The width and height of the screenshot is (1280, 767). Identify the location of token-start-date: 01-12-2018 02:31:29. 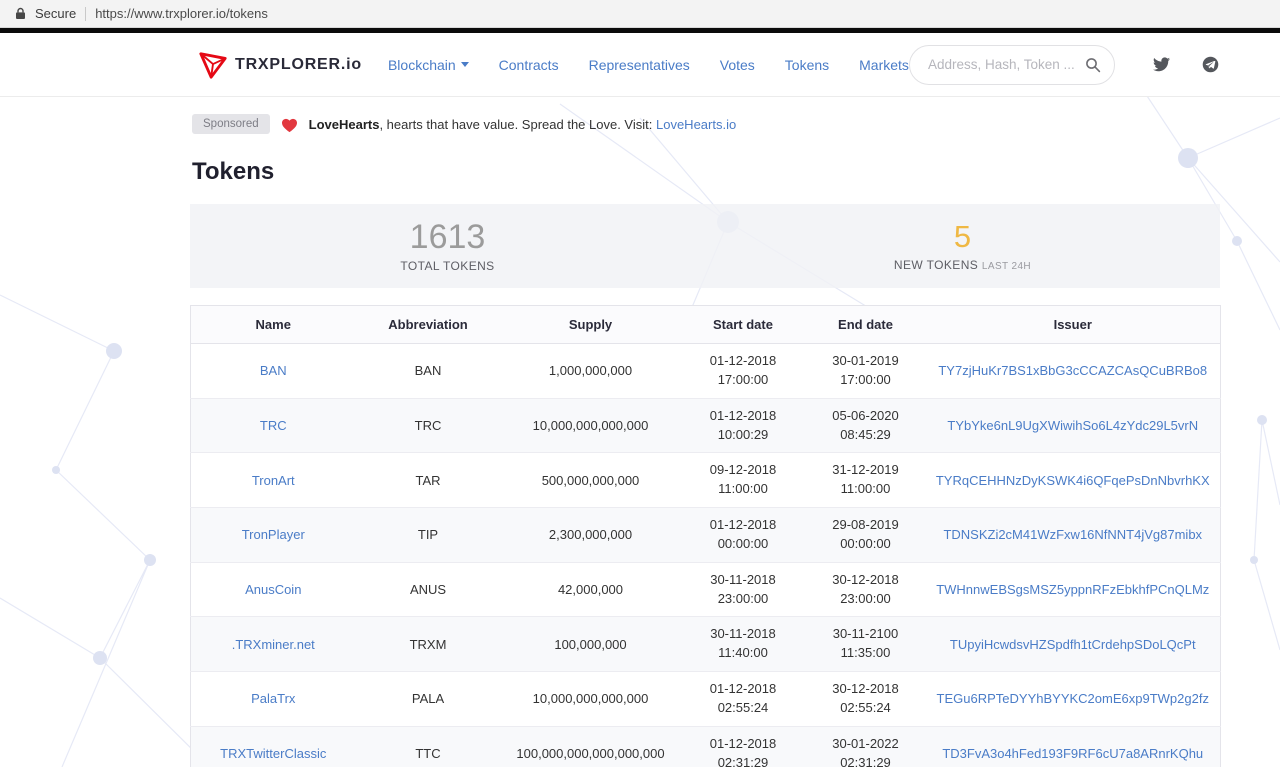
(743, 746).